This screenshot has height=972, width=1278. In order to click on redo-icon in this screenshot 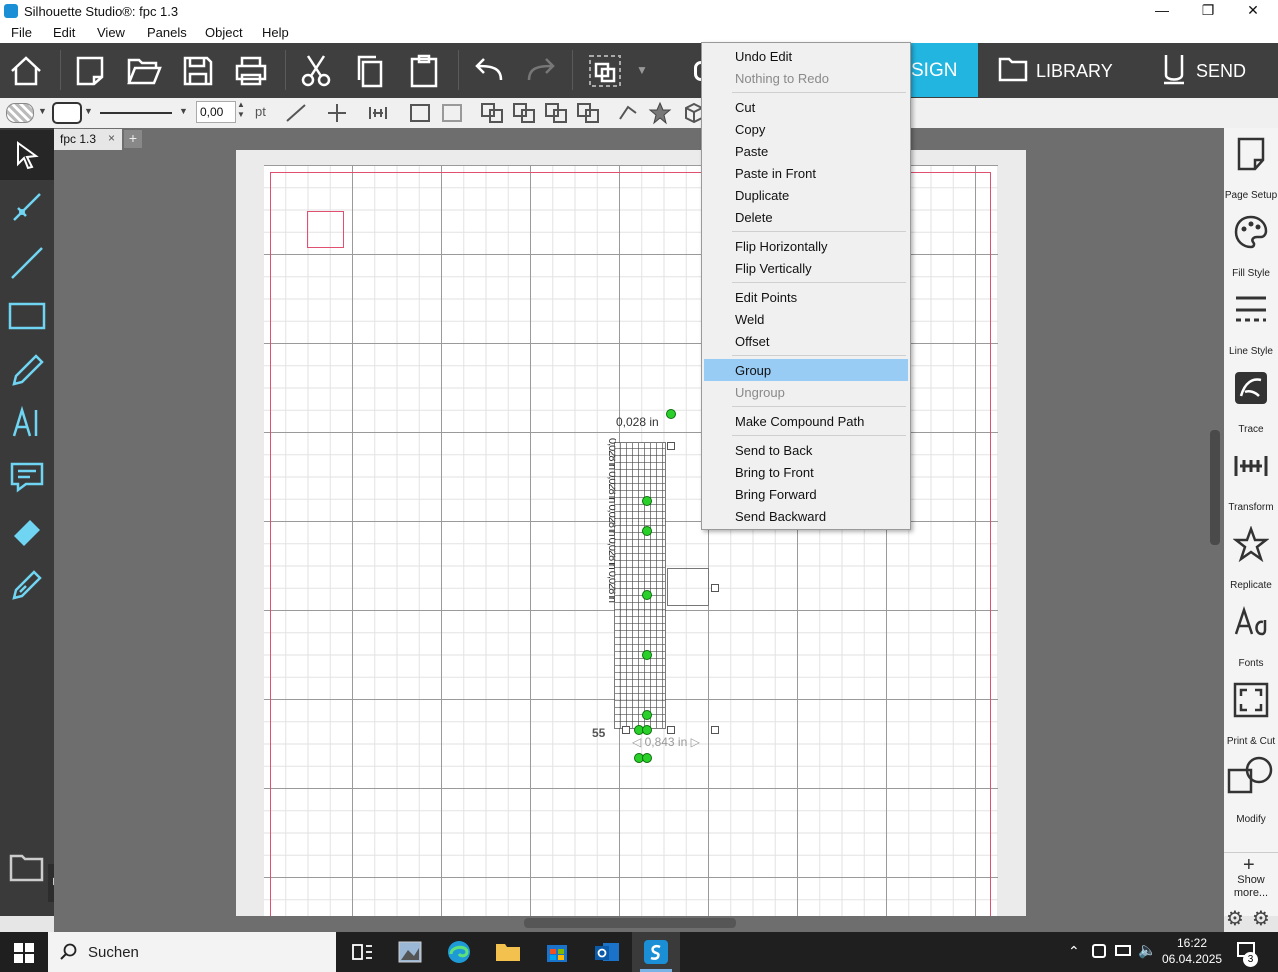, I will do `click(542, 71)`.